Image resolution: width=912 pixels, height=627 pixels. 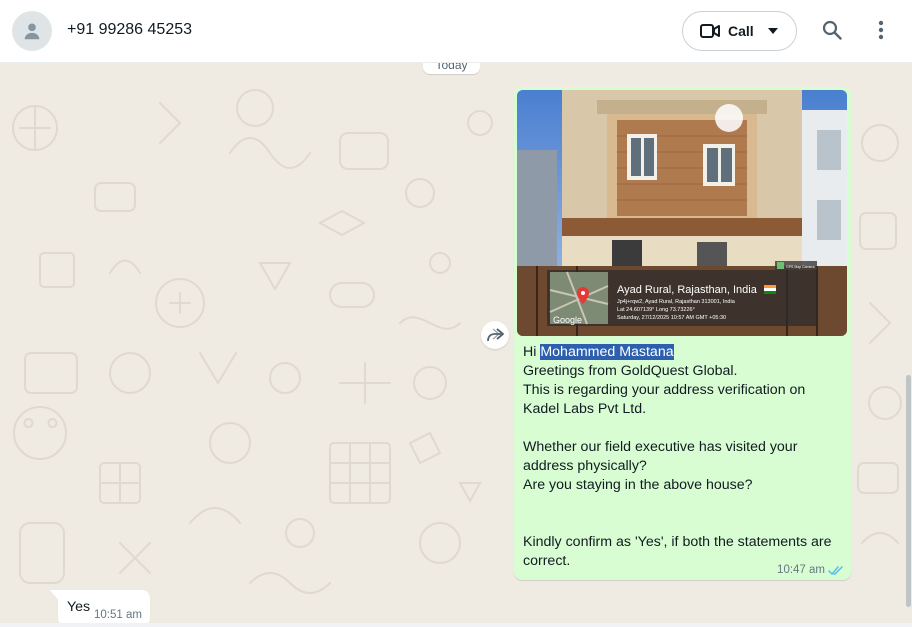 What do you see at coordinates (671, 318) in the screenshot?
I see `timestamp-line: Saturday, 27/12/2025 10:57 AM GMT +05:30` at bounding box center [671, 318].